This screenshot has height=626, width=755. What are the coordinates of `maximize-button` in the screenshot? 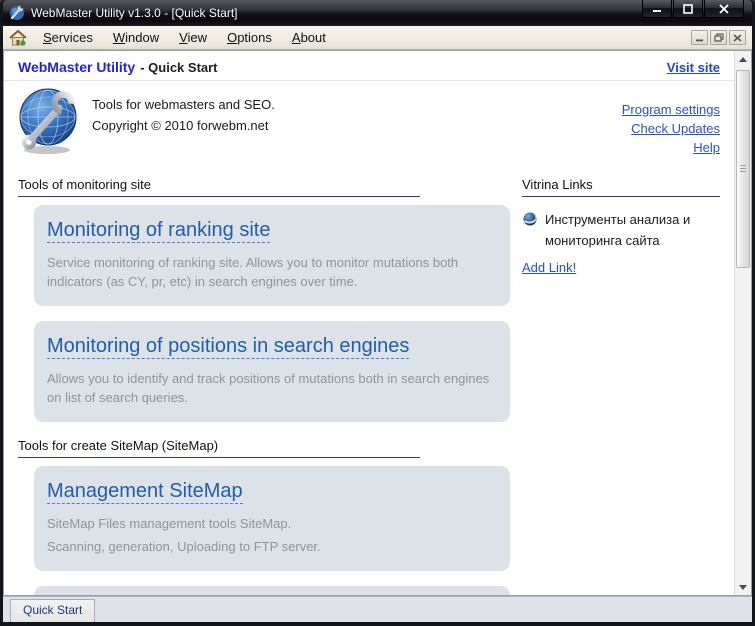 It's located at (688, 9).